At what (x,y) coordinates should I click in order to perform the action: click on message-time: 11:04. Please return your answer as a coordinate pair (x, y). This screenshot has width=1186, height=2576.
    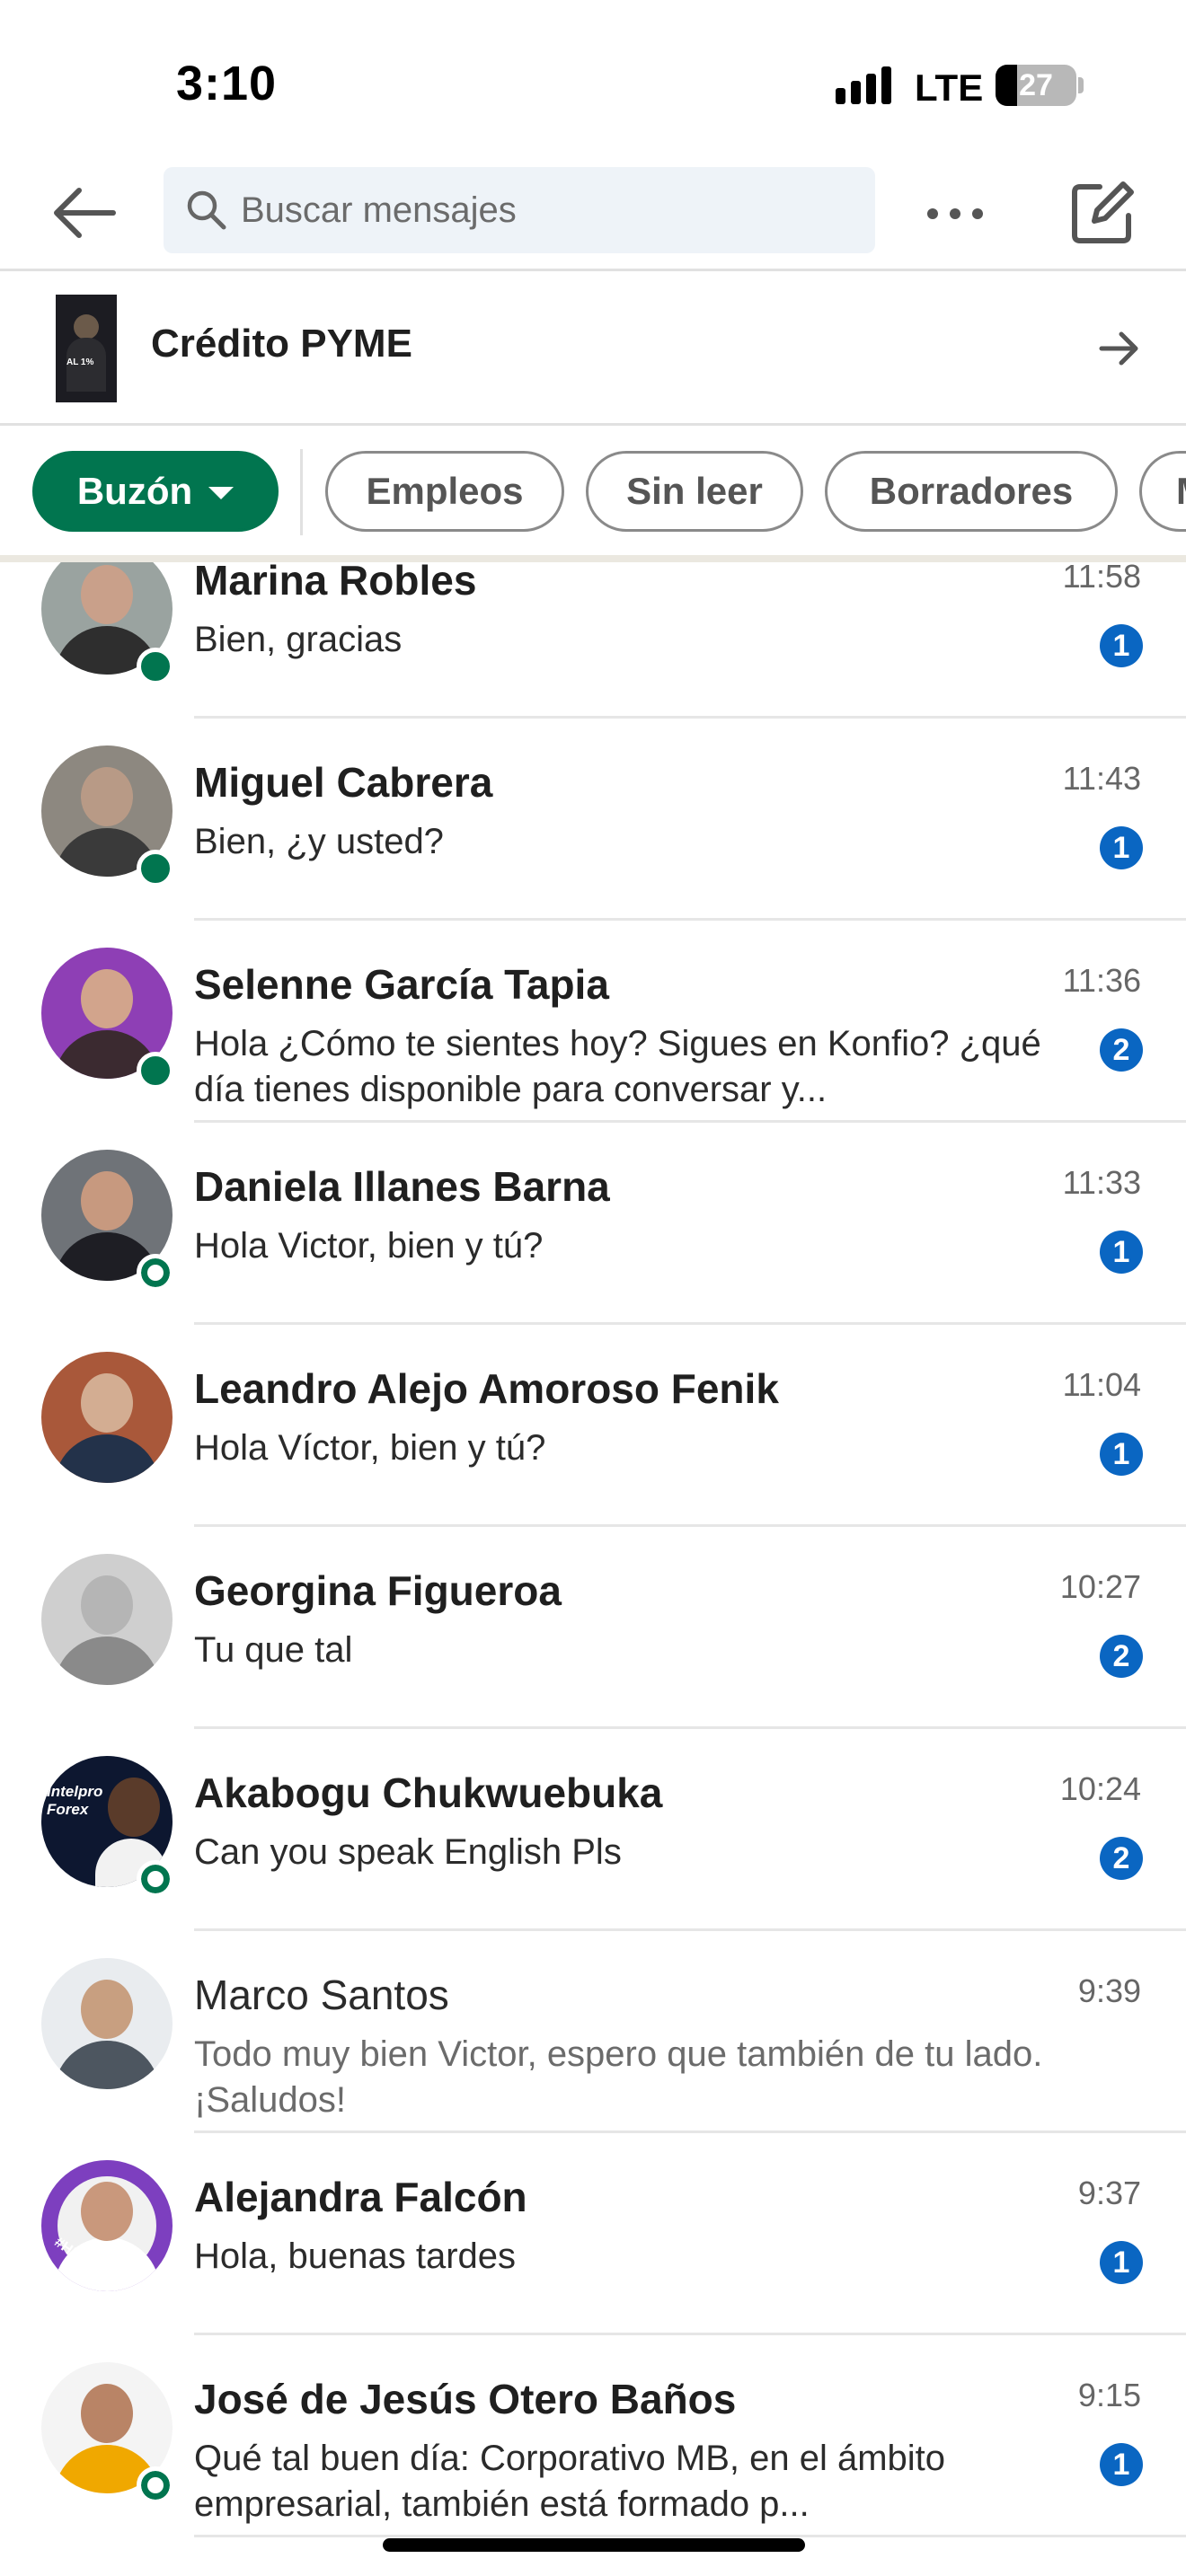
    Looking at the image, I should click on (1101, 1384).